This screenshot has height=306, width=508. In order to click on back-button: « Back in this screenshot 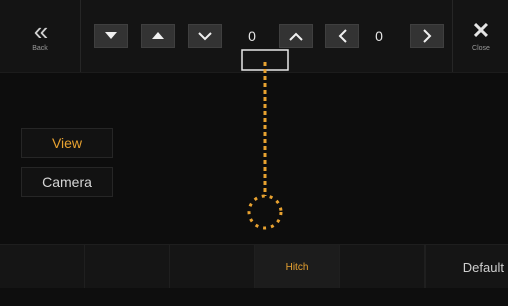, I will do `click(40, 36)`.